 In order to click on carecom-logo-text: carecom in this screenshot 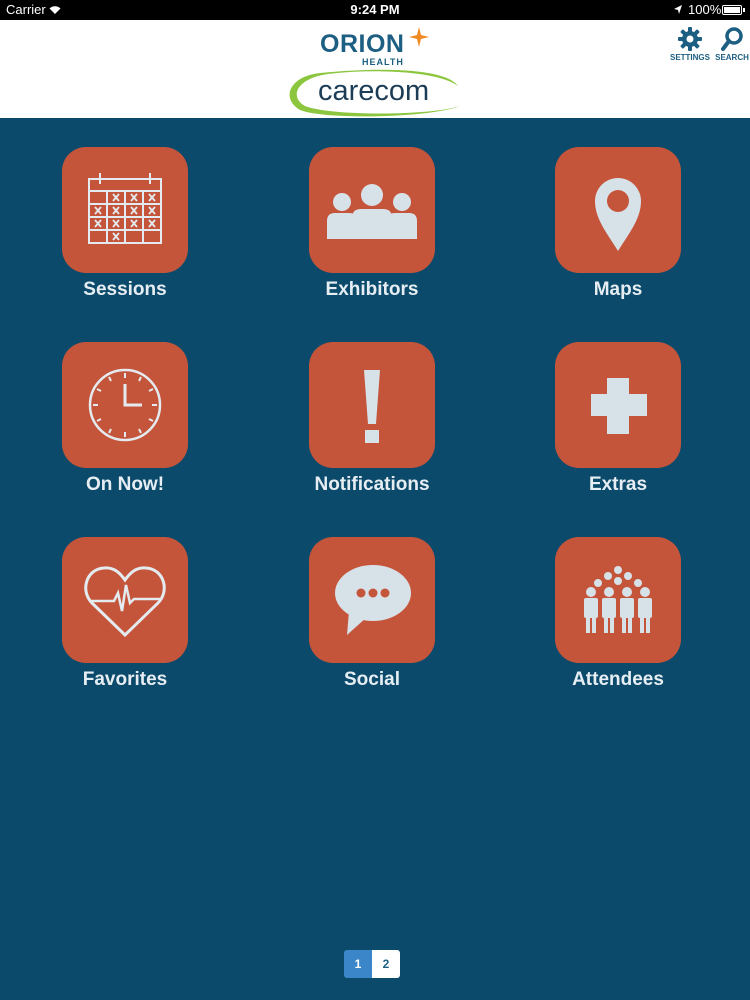, I will do `click(374, 91)`.